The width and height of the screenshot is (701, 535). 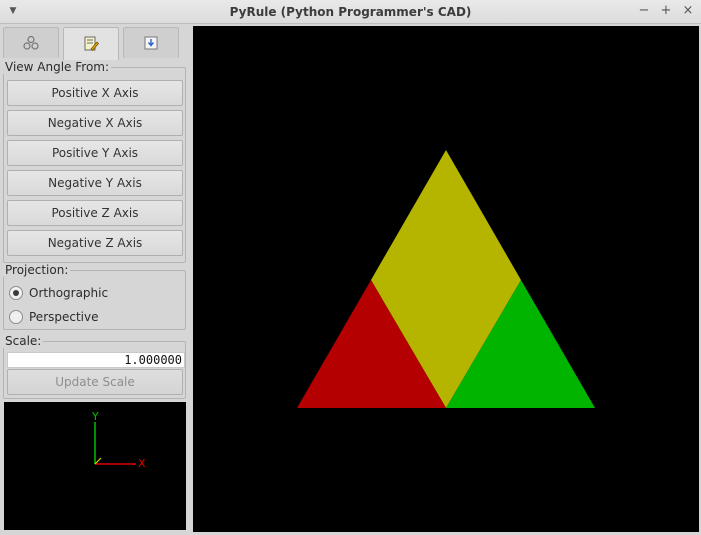 I want to click on title-bar: ▼ PyRule (Python Programmer's CAD) − + ×, so click(x=350, y=12).